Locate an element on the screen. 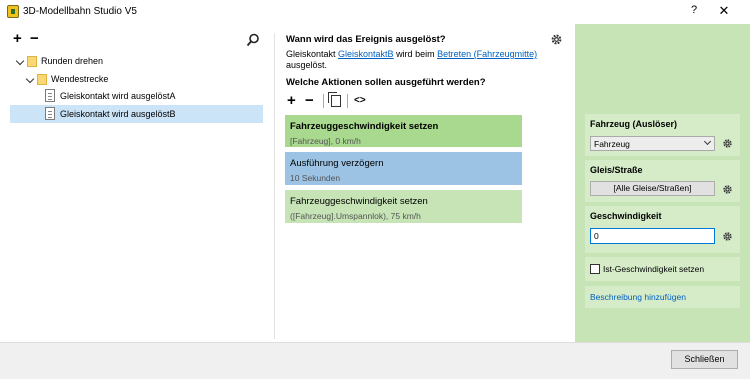 This screenshot has width=750, height=379. tree-item-gleiskontakt-a: Gleiskontakt wird ausgelöstA is located at coordinates (154, 96).